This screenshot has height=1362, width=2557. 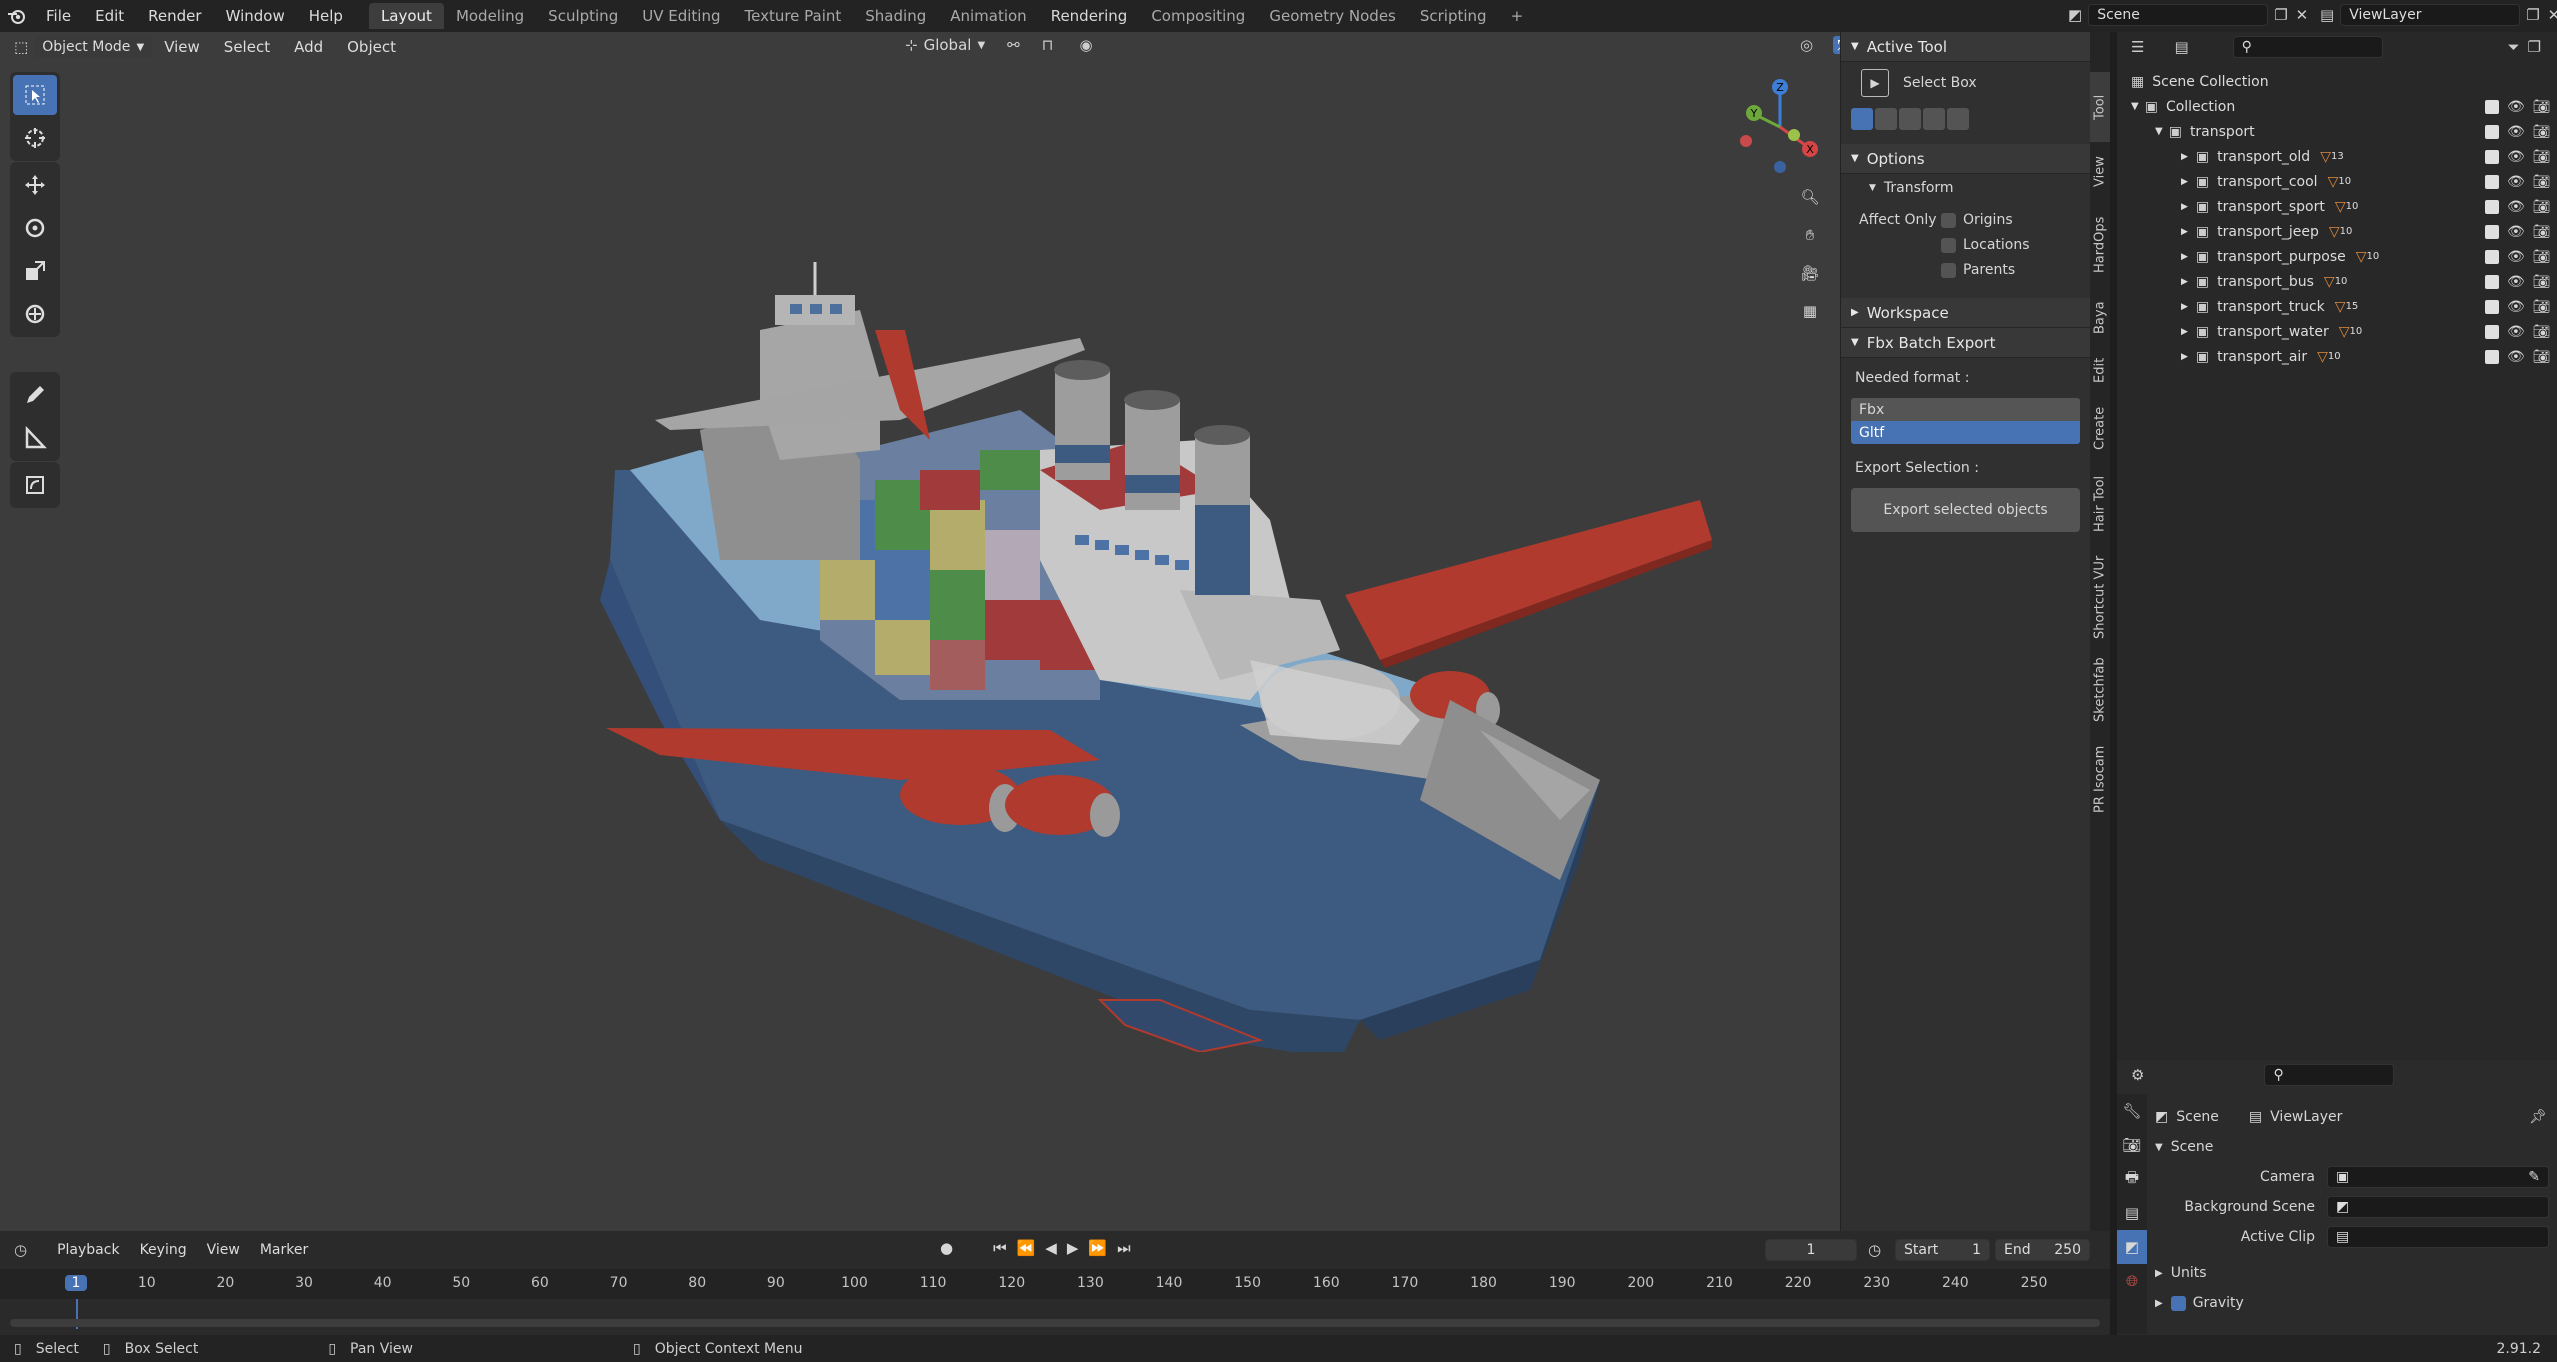 What do you see at coordinates (2100, 244) in the screenshot?
I see `tab-hardops: HardOps` at bounding box center [2100, 244].